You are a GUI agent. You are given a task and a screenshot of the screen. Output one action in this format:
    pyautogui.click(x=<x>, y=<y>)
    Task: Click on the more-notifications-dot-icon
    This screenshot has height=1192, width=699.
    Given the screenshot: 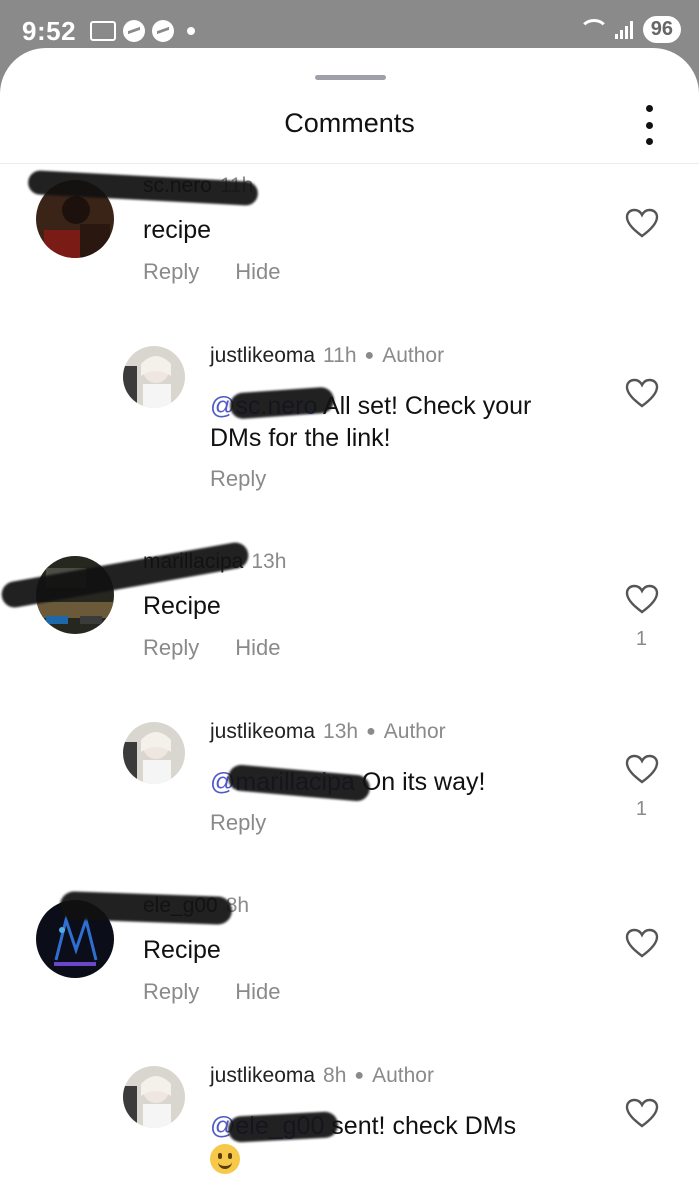 What is the action you would take?
    pyautogui.click(x=191, y=31)
    